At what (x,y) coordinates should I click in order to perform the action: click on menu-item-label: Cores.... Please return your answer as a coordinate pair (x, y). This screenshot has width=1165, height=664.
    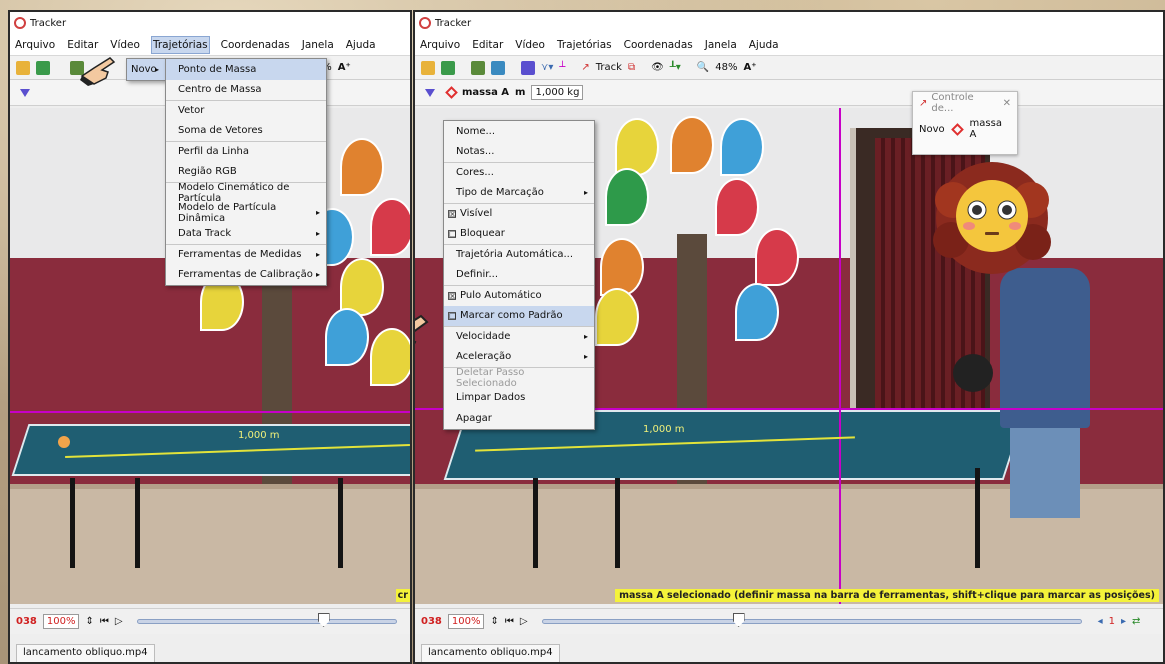
    Looking at the image, I should click on (475, 173).